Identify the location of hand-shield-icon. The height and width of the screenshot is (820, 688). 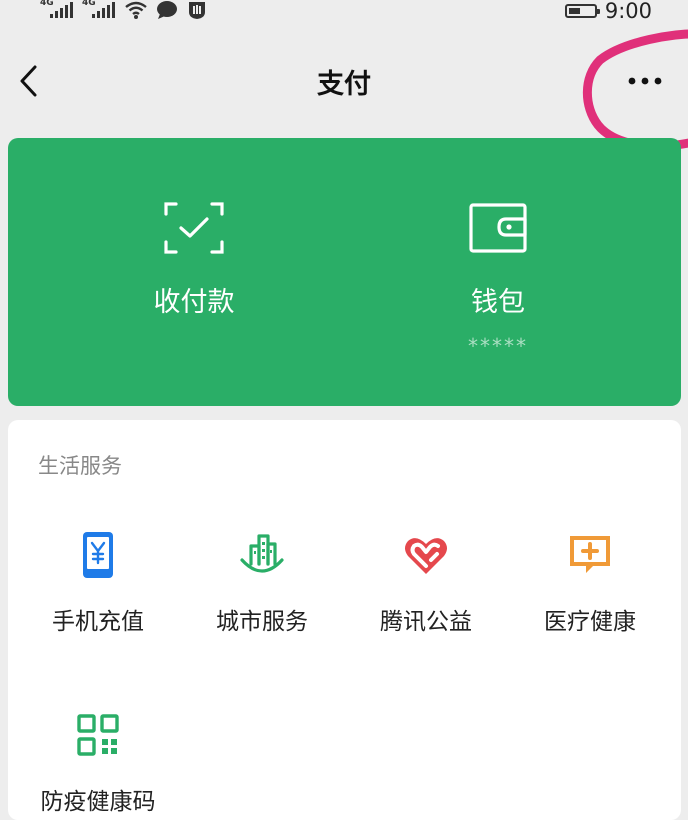
(197, 10).